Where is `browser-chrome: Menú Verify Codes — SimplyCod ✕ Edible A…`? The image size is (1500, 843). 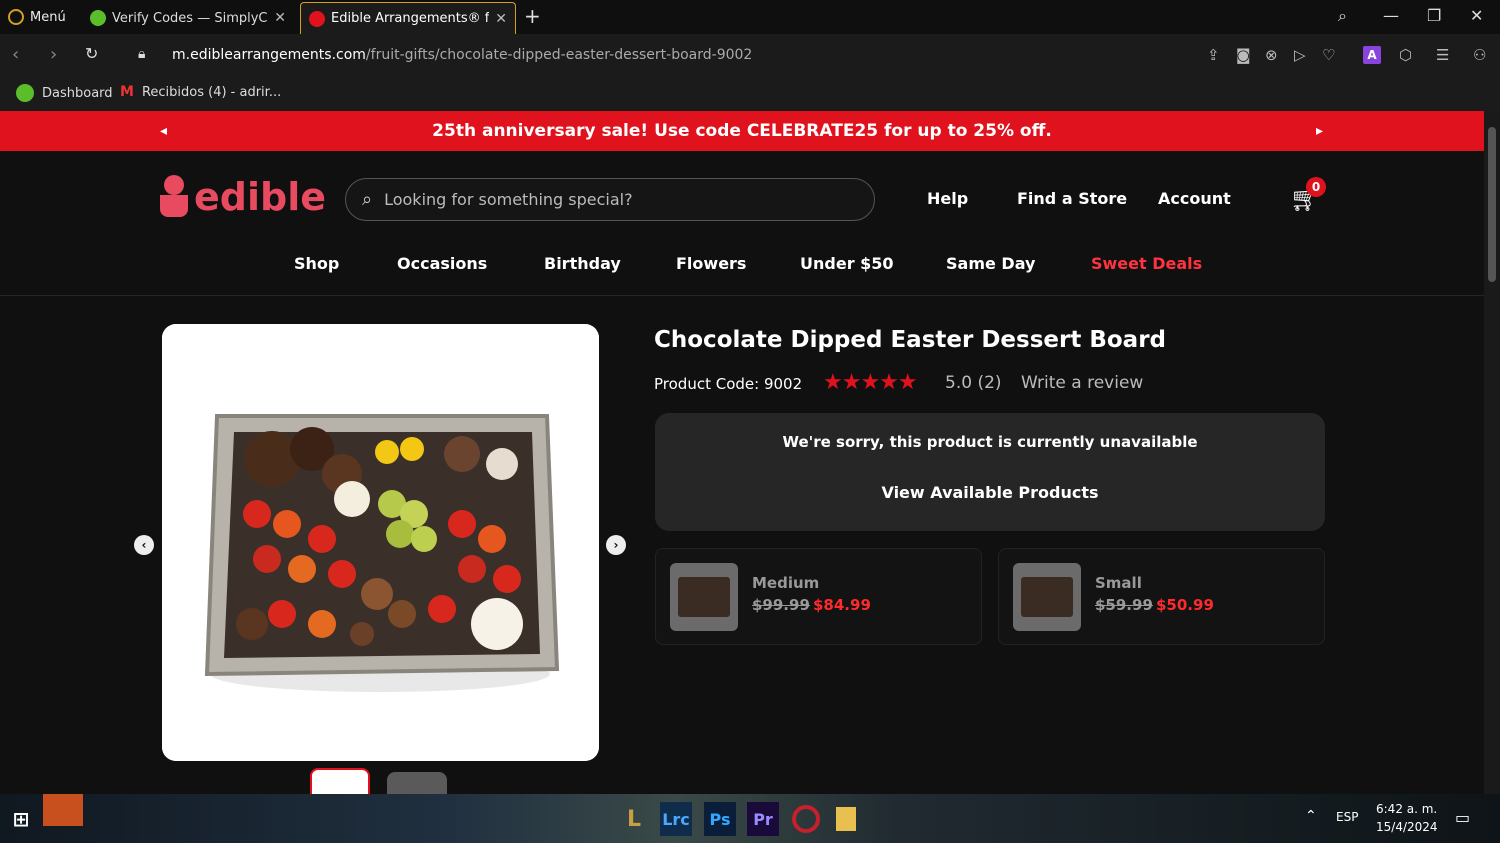
browser-chrome: Menú Verify Codes — SimplyCod ✕ Edible A… is located at coordinates (750, 55).